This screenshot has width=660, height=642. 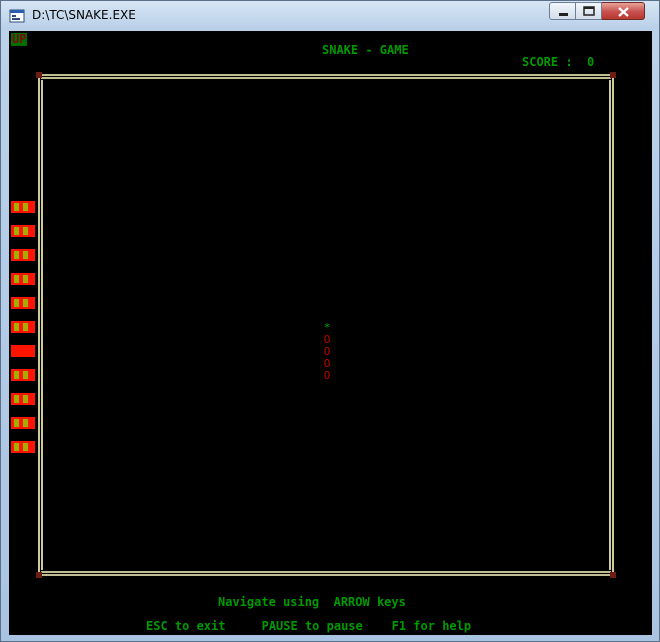 What do you see at coordinates (84, 15) in the screenshot?
I see `window-title: D:\TC\SNAKE.EXE` at bounding box center [84, 15].